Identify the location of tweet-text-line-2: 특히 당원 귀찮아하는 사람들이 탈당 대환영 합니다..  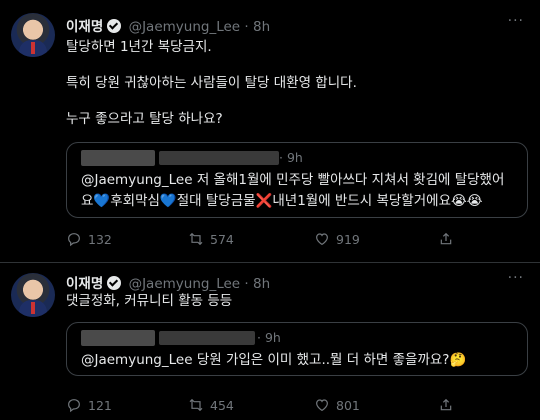
(211, 83).